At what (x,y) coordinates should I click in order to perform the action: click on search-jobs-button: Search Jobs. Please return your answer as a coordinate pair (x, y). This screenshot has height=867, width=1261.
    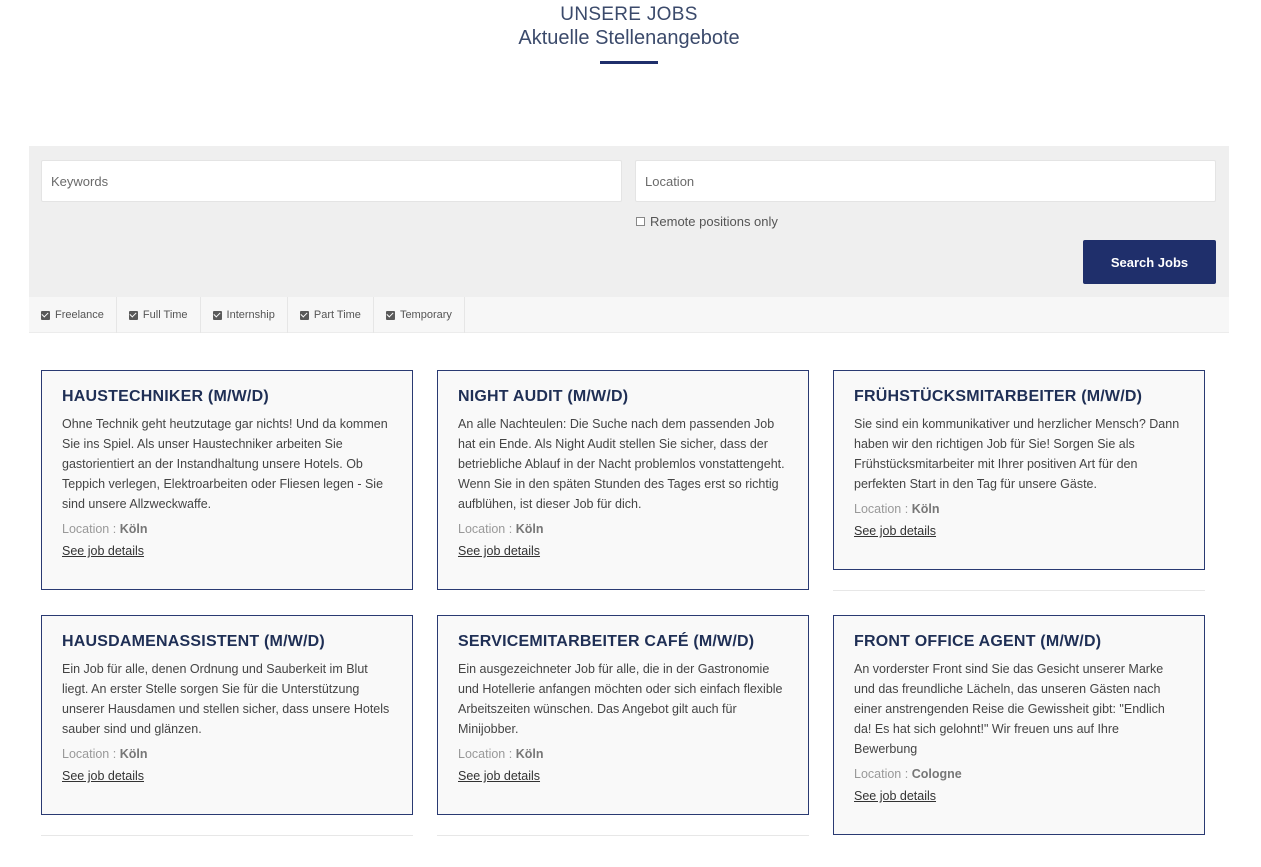
    Looking at the image, I should click on (1149, 262).